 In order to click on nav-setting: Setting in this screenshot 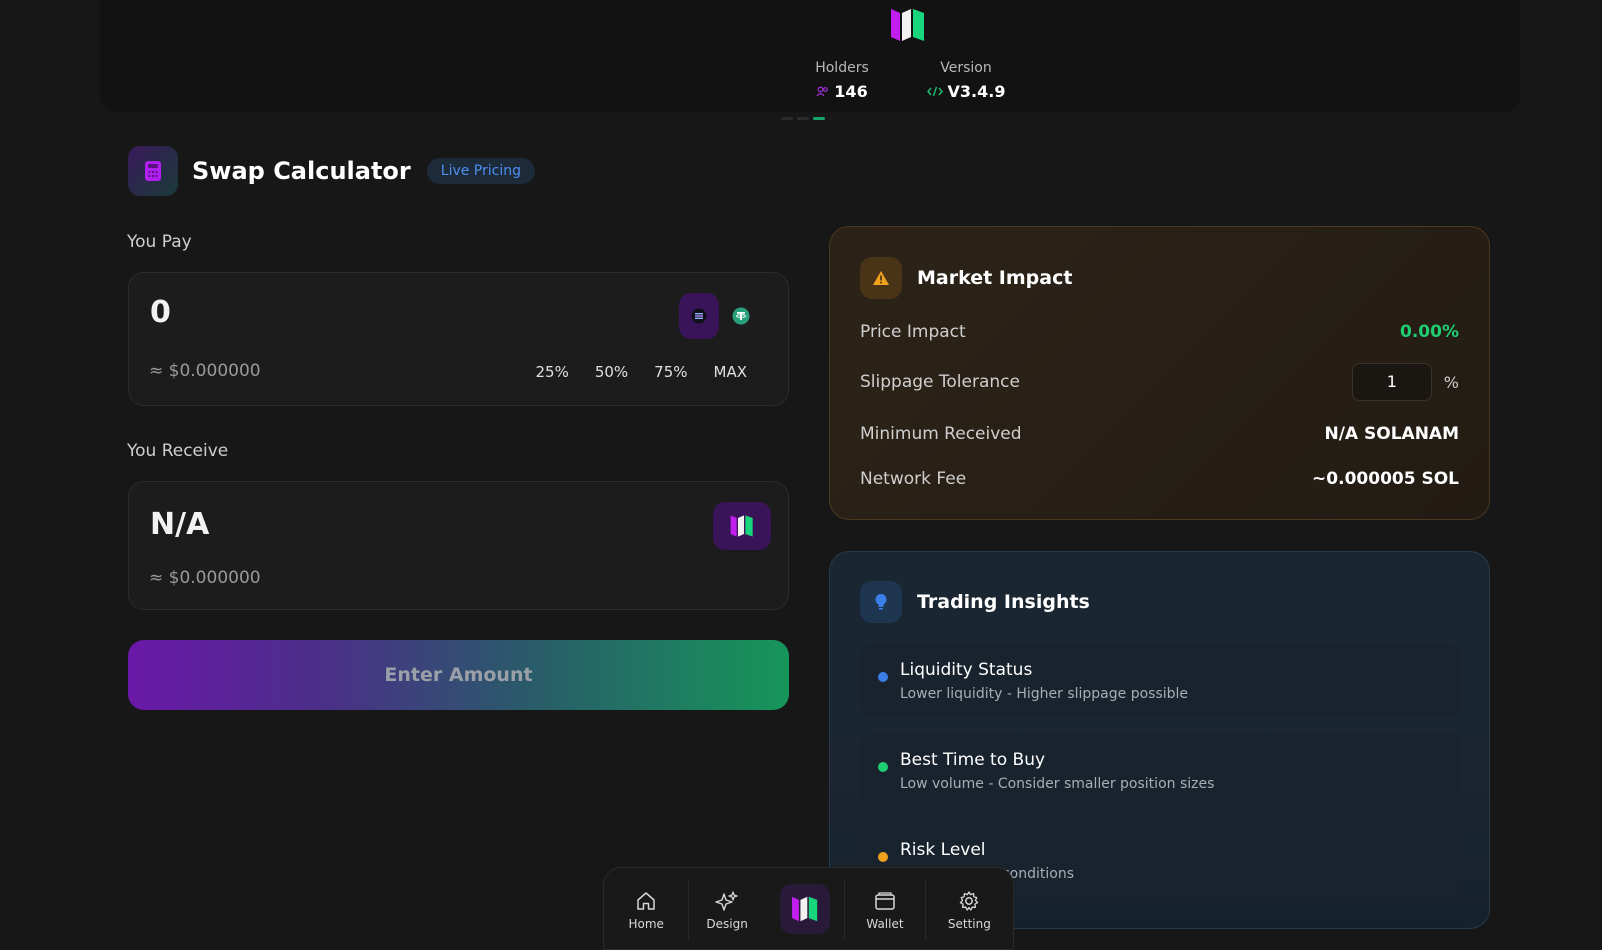, I will do `click(969, 908)`.